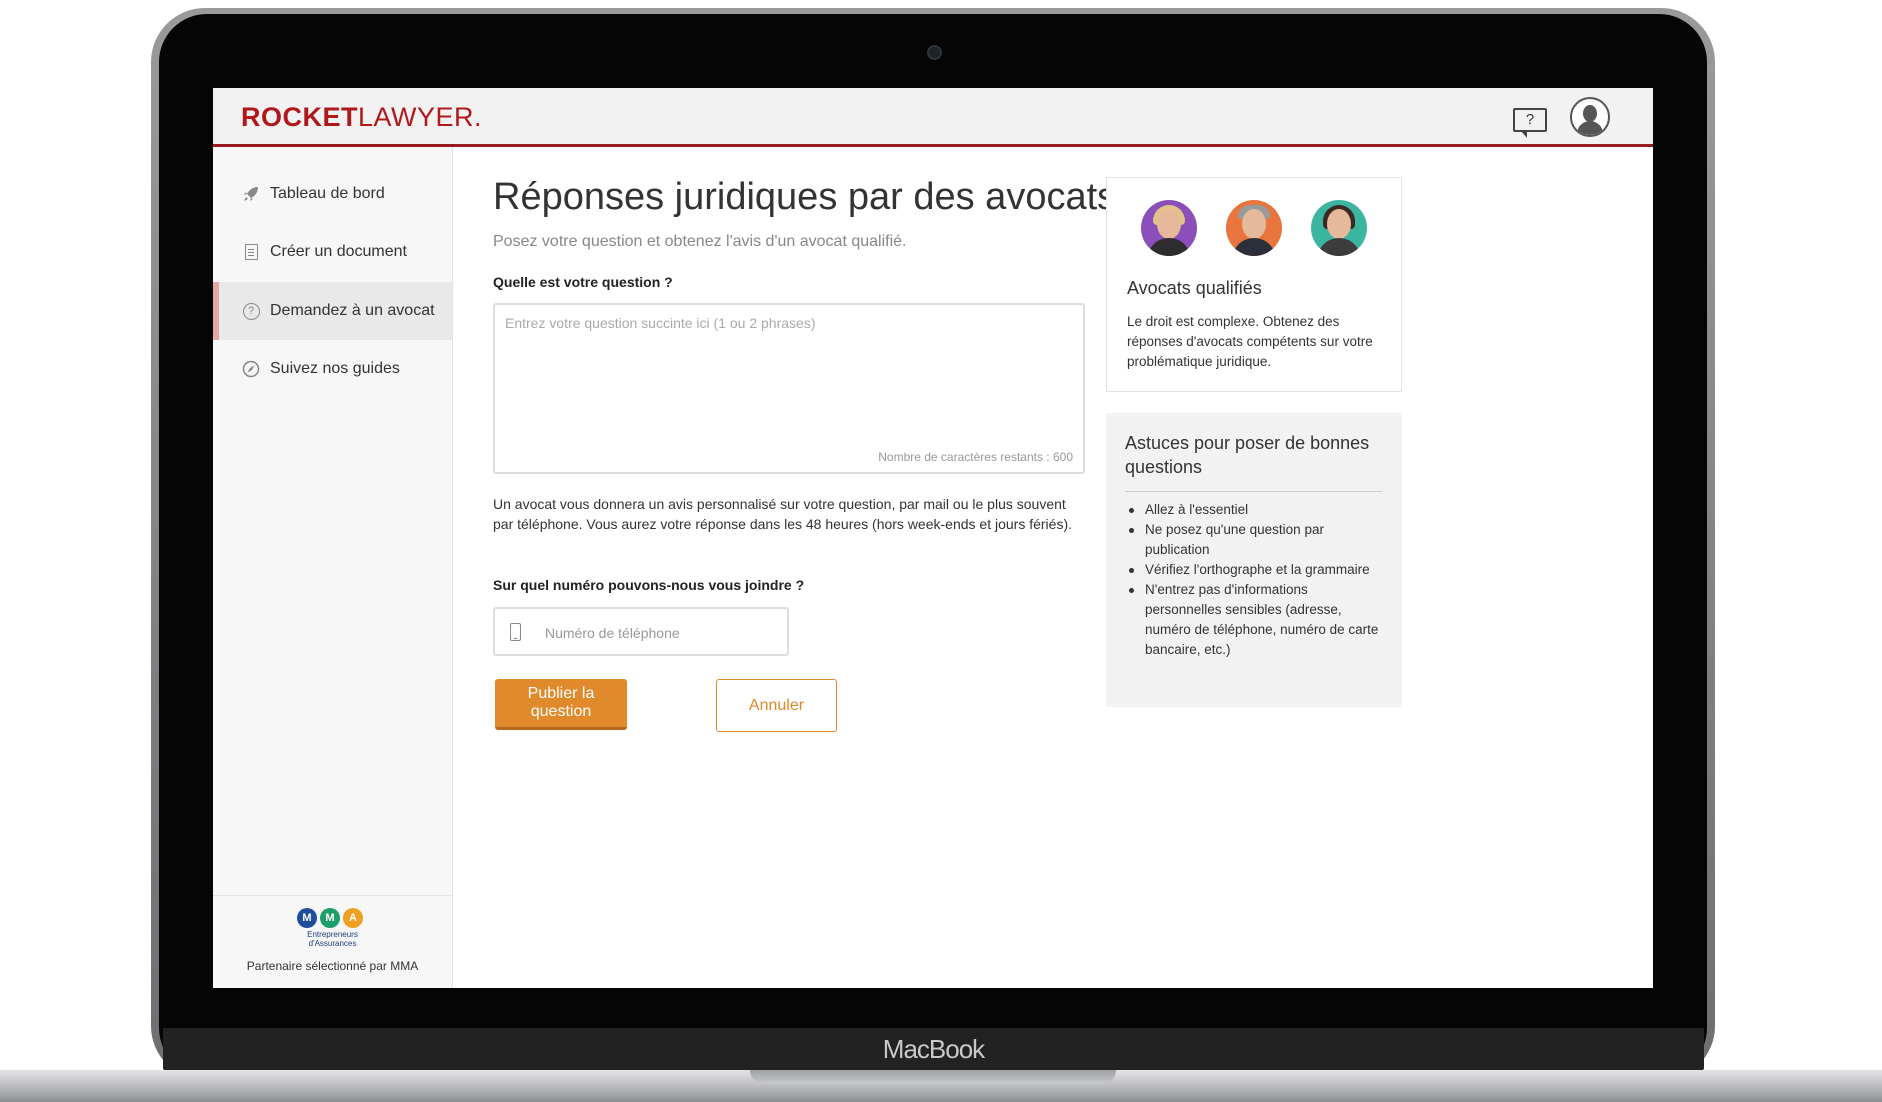 The width and height of the screenshot is (1882, 1102). What do you see at coordinates (352, 310) in the screenshot?
I see `sidebar-item-label: Demandez à un avocat` at bounding box center [352, 310].